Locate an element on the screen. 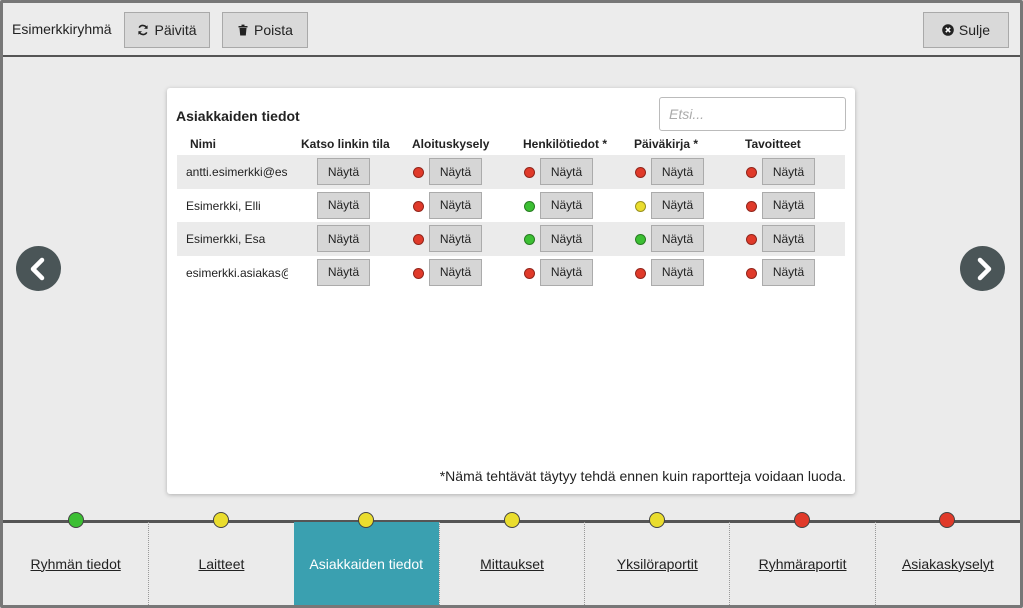  column-header-initial-survey: Aloituskysely is located at coordinates (451, 144).